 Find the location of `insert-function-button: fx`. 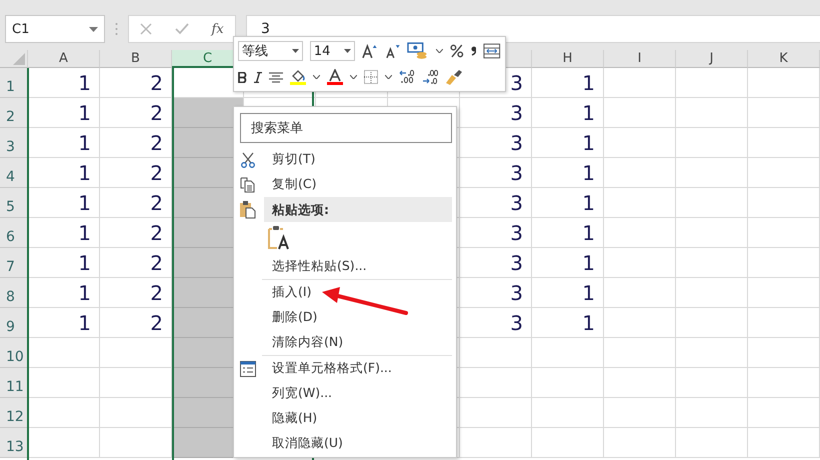

insert-function-button: fx is located at coordinates (218, 29).